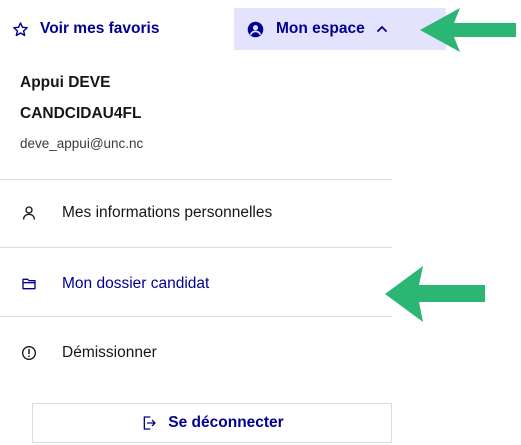 The height and width of the screenshot is (445, 521). What do you see at coordinates (149, 423) in the screenshot?
I see `logout-icon` at bounding box center [149, 423].